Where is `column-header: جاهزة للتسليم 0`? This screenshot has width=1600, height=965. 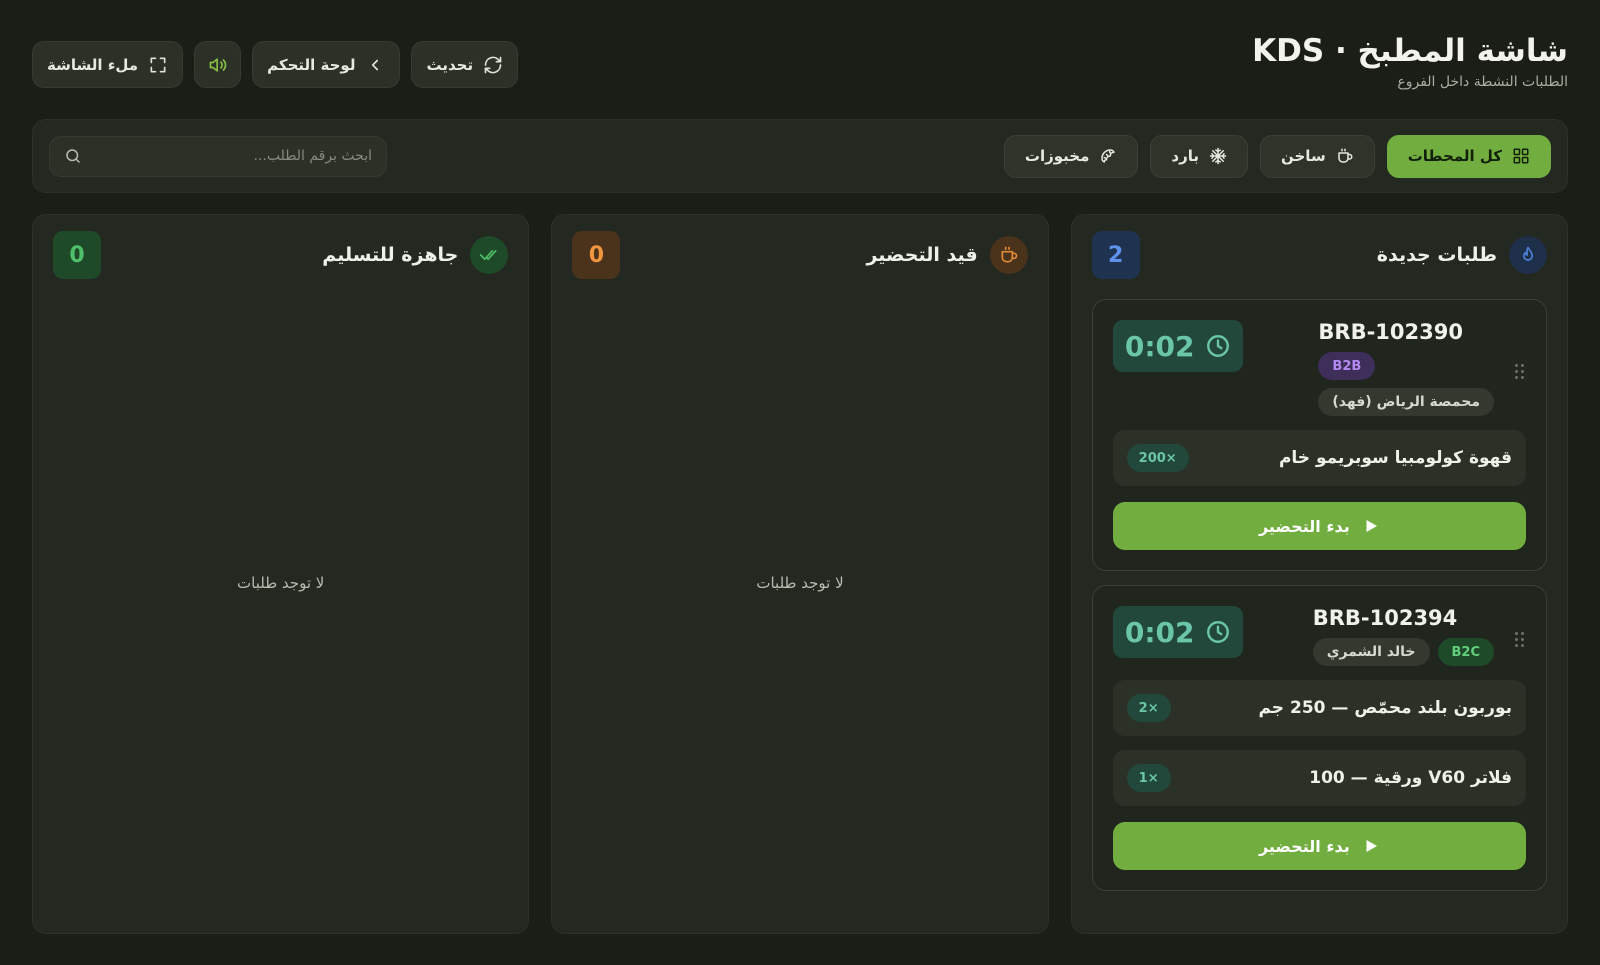 column-header: جاهزة للتسليم 0 is located at coordinates (281, 255).